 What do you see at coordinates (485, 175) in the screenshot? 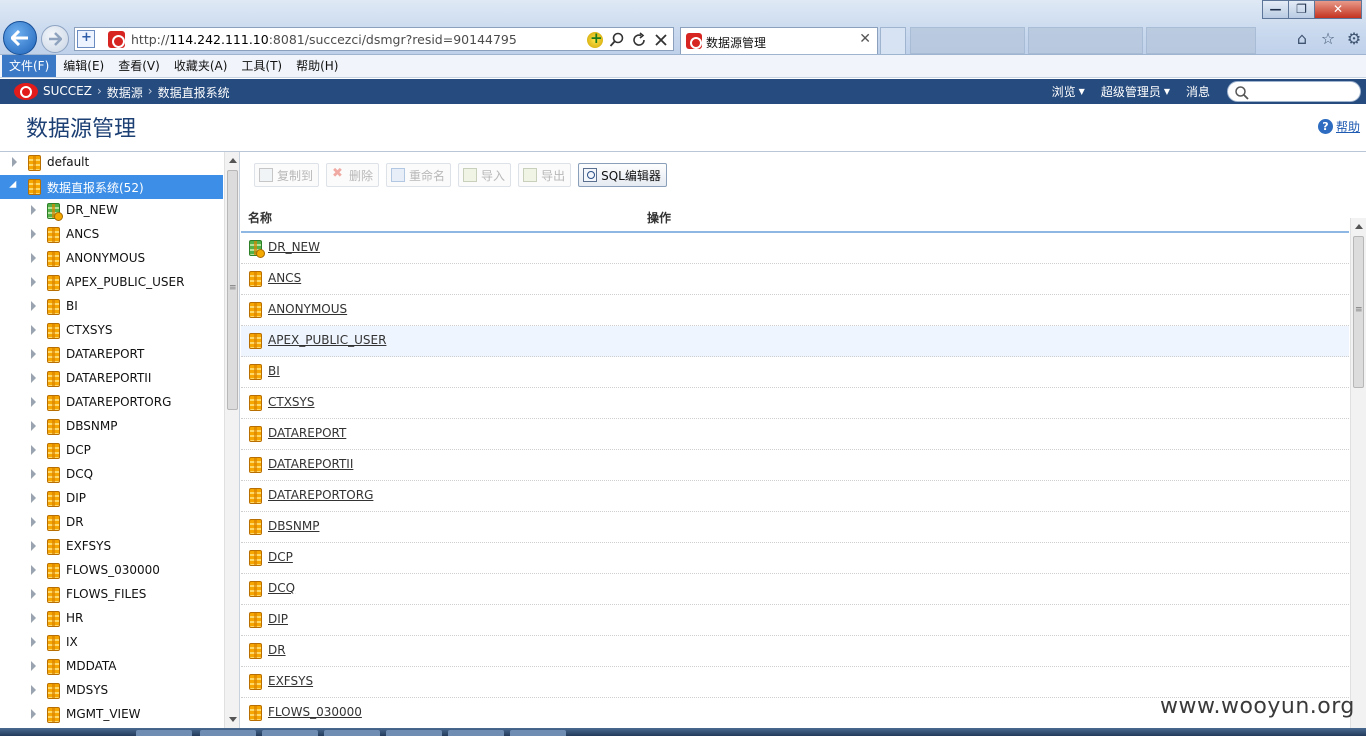
I see `import-button: 导入` at bounding box center [485, 175].